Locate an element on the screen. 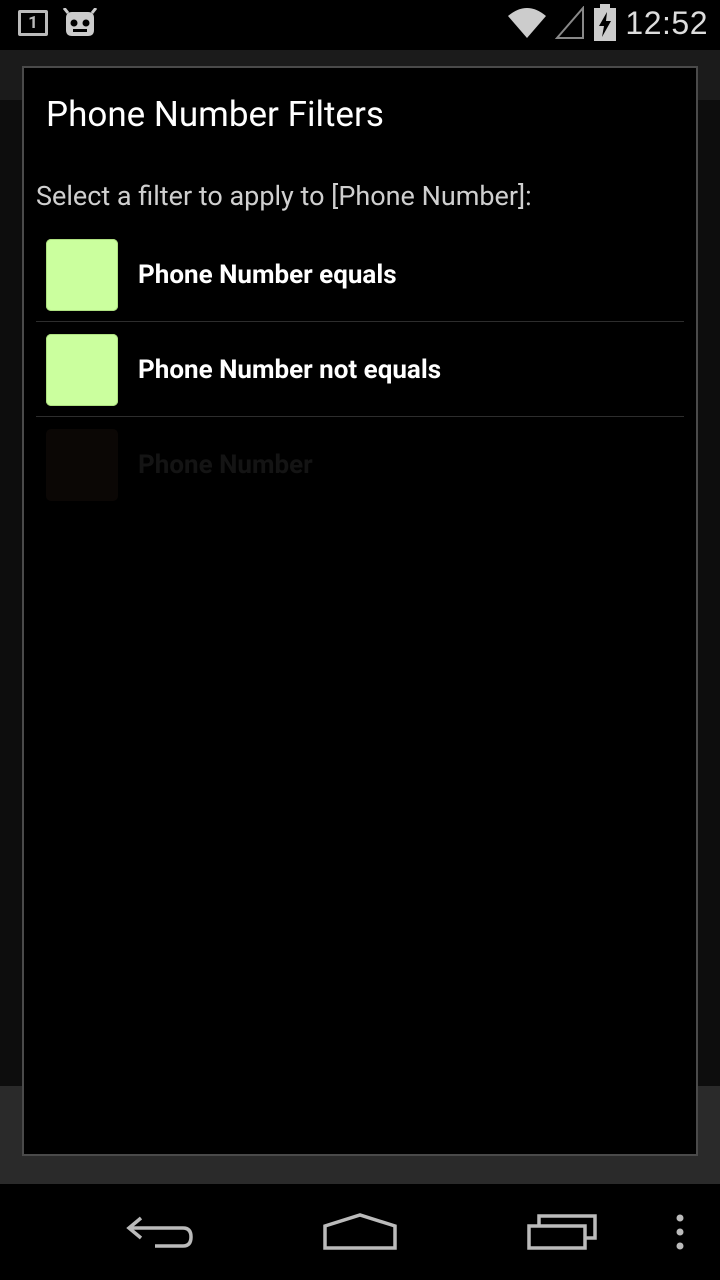 The height and width of the screenshot is (1280, 720). filter-option-label: Phone Number not equals is located at coordinates (290, 369).